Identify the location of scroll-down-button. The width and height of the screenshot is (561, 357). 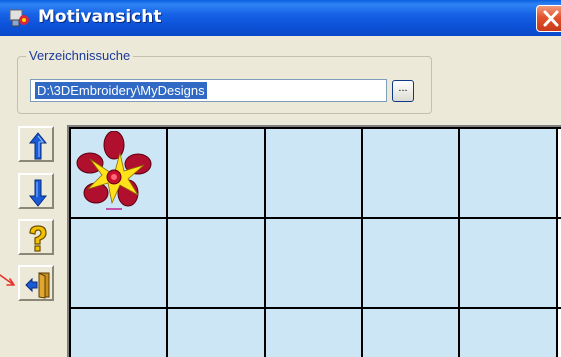
(36, 191).